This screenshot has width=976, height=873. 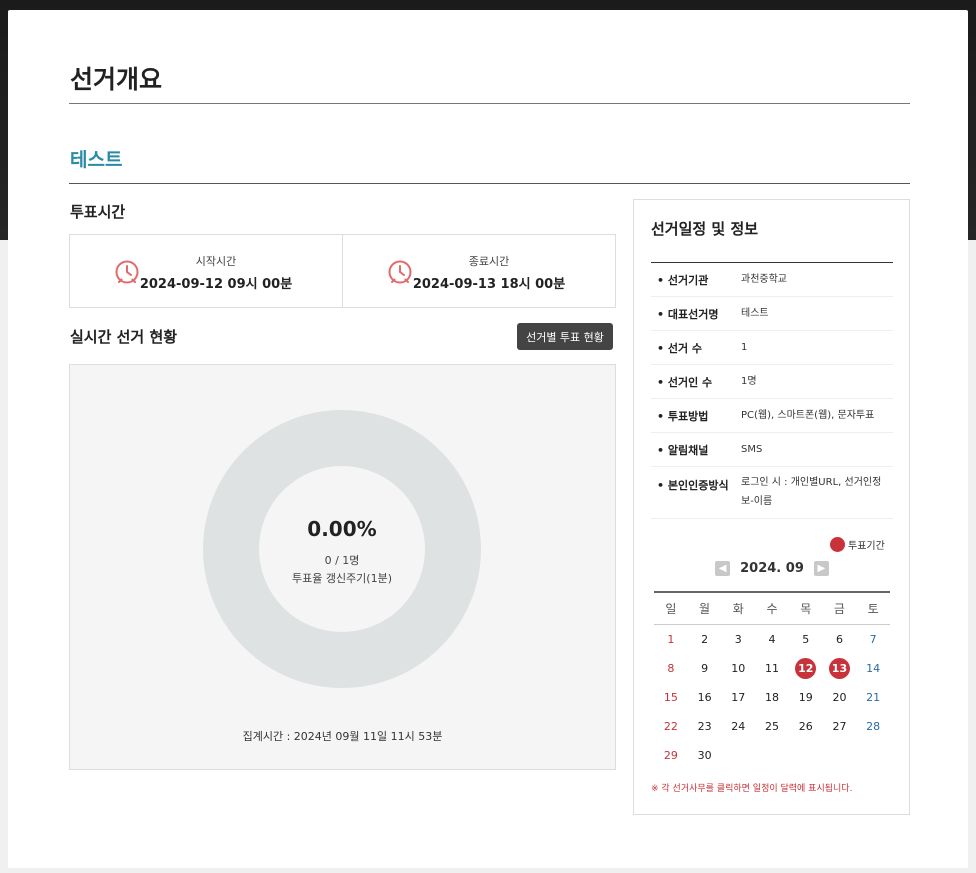 What do you see at coordinates (565, 336) in the screenshot?
I see `election-vote-status-button: 선거별 투표 현황` at bounding box center [565, 336].